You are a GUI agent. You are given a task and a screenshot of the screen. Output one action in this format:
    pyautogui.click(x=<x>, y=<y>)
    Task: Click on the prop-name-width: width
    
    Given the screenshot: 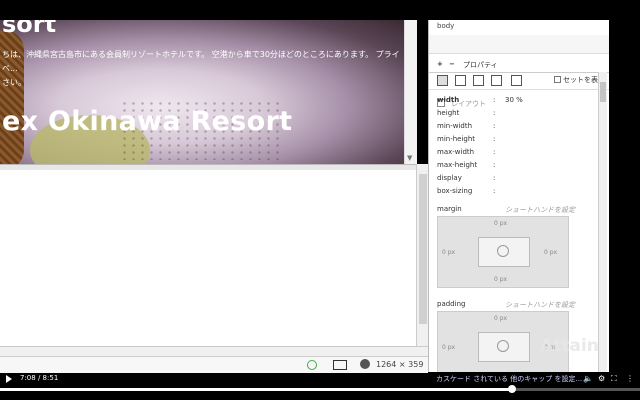 What is the action you would take?
    pyautogui.click(x=448, y=100)
    